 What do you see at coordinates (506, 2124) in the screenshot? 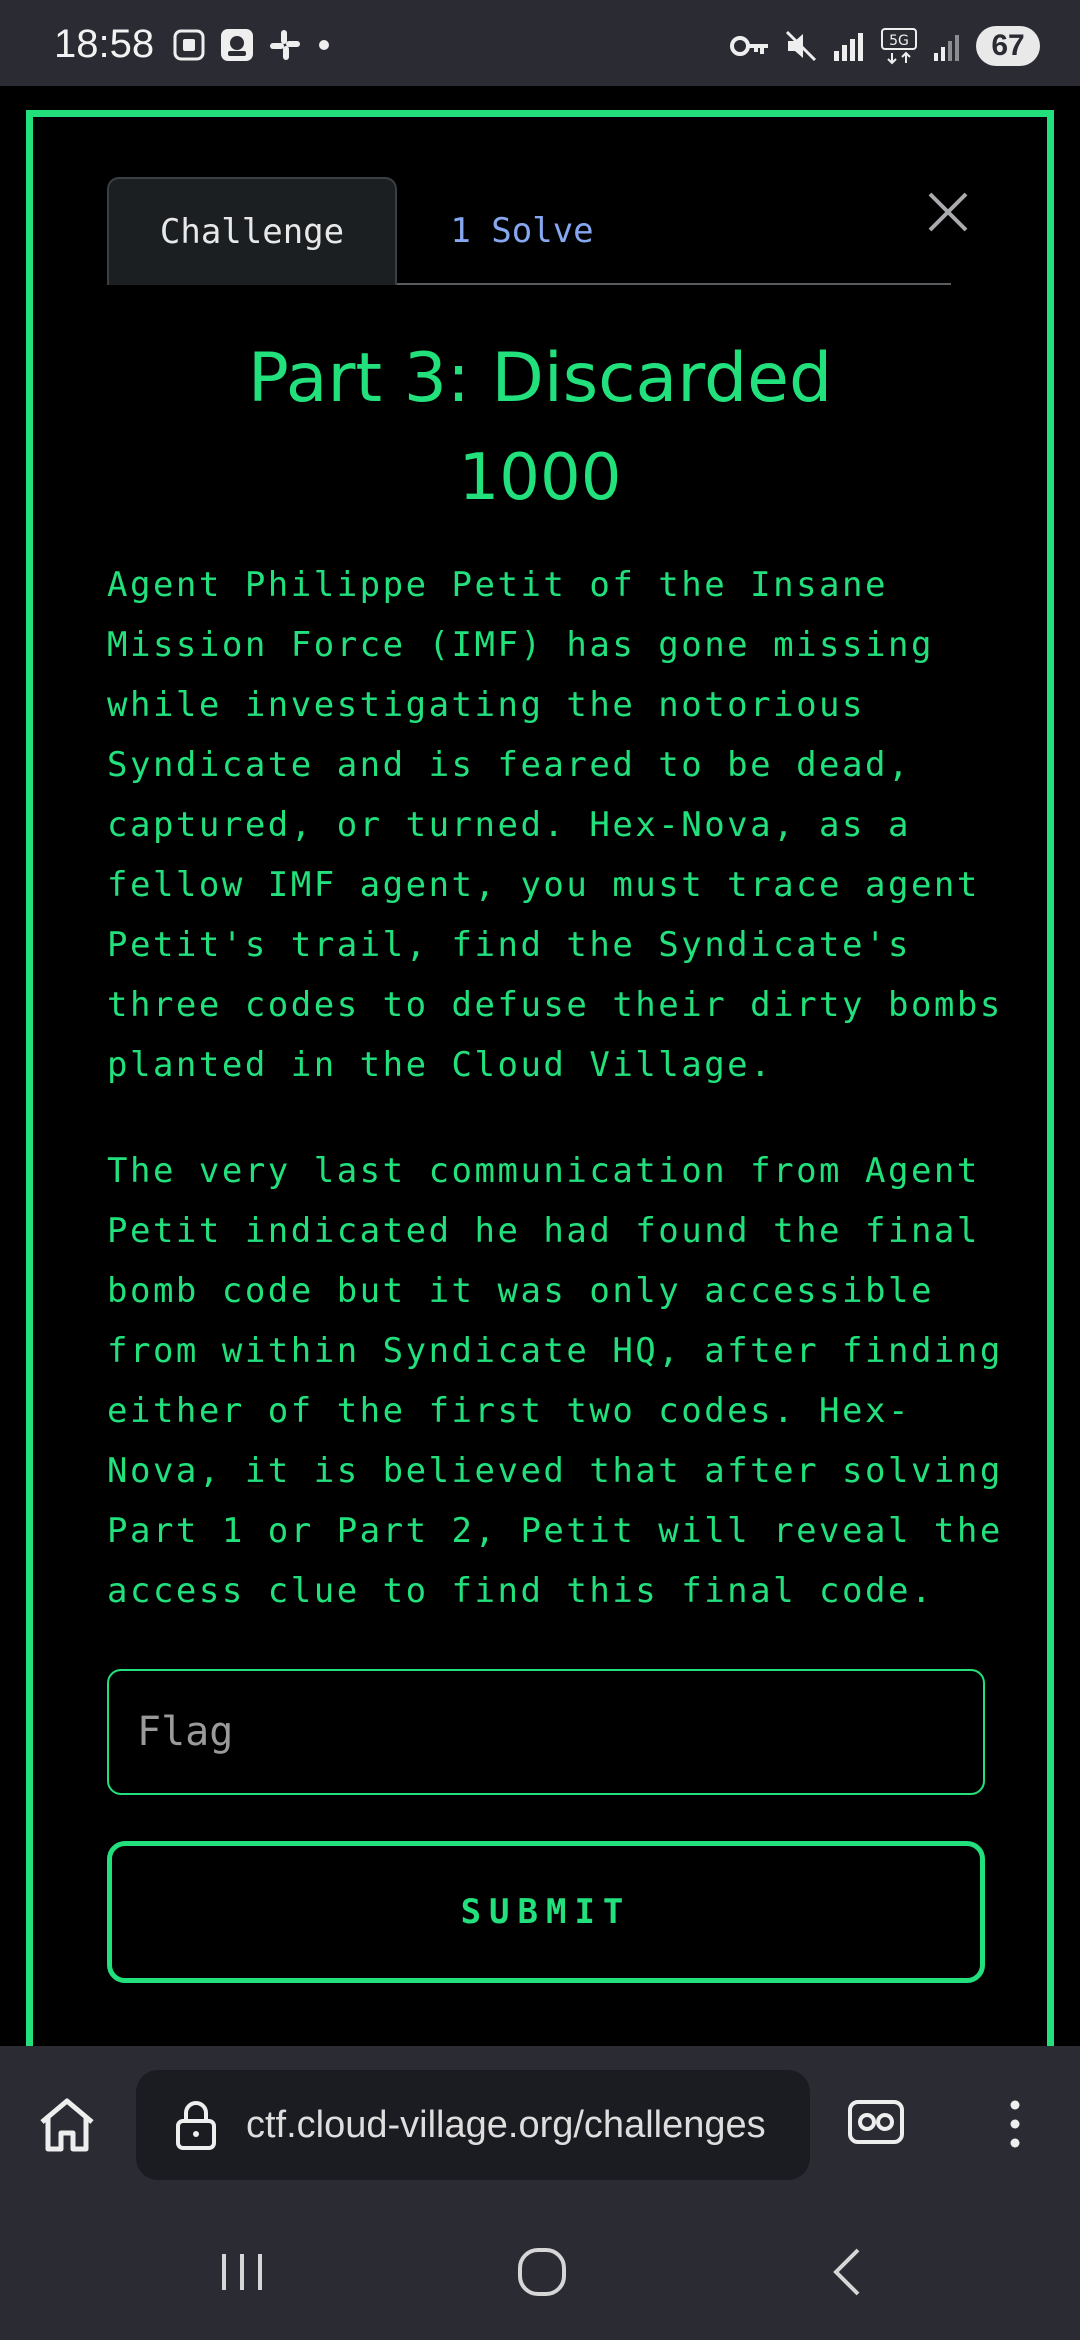
I see `url-text: ctf.cloud-village.org/challenges` at bounding box center [506, 2124].